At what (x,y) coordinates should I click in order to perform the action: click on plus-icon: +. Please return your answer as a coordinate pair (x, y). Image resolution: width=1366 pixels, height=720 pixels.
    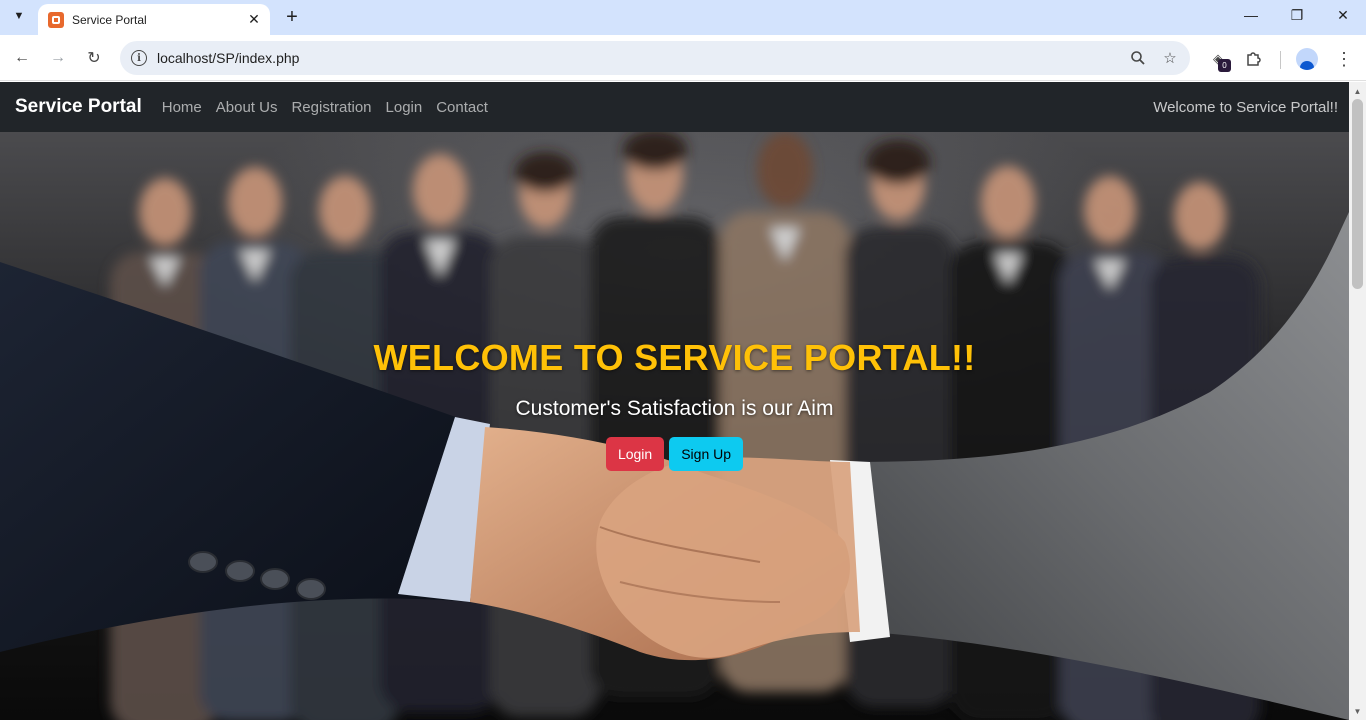
    Looking at the image, I should click on (292, 17).